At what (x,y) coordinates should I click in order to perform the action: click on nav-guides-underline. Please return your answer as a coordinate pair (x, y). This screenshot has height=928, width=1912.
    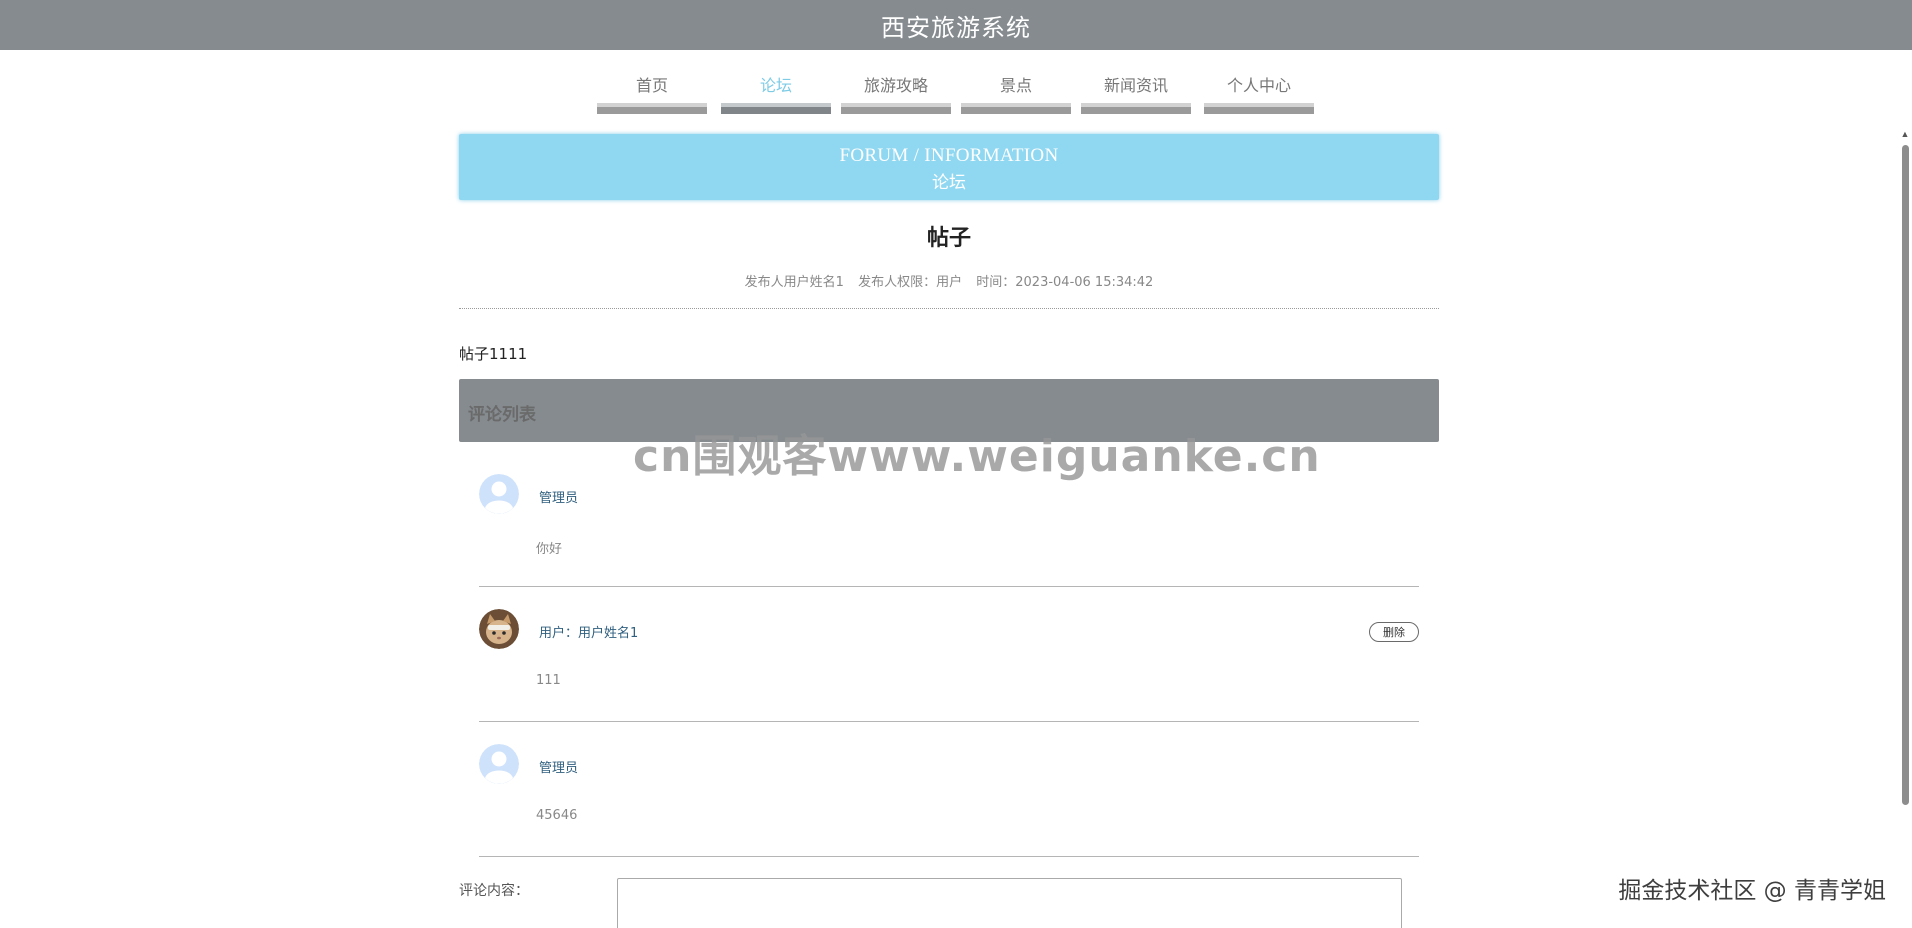
    Looking at the image, I should click on (896, 108).